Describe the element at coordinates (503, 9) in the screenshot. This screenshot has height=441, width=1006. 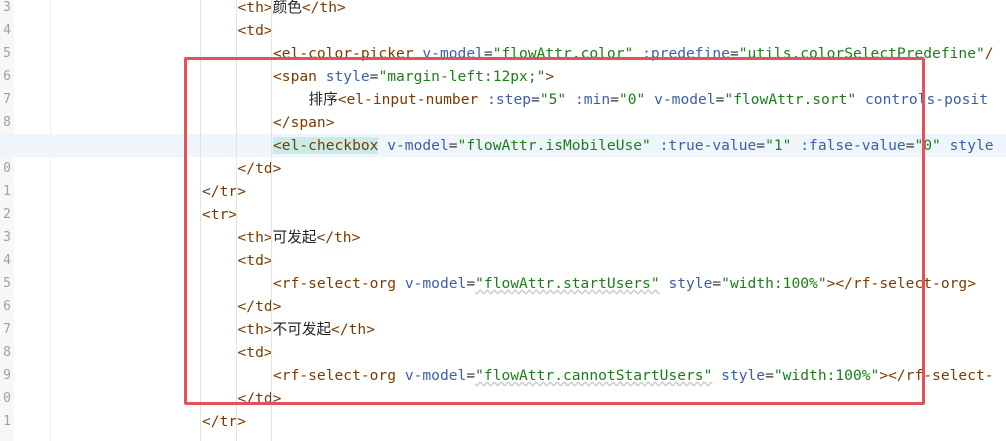
I see `code-line: <th>颜色</th>` at that location.